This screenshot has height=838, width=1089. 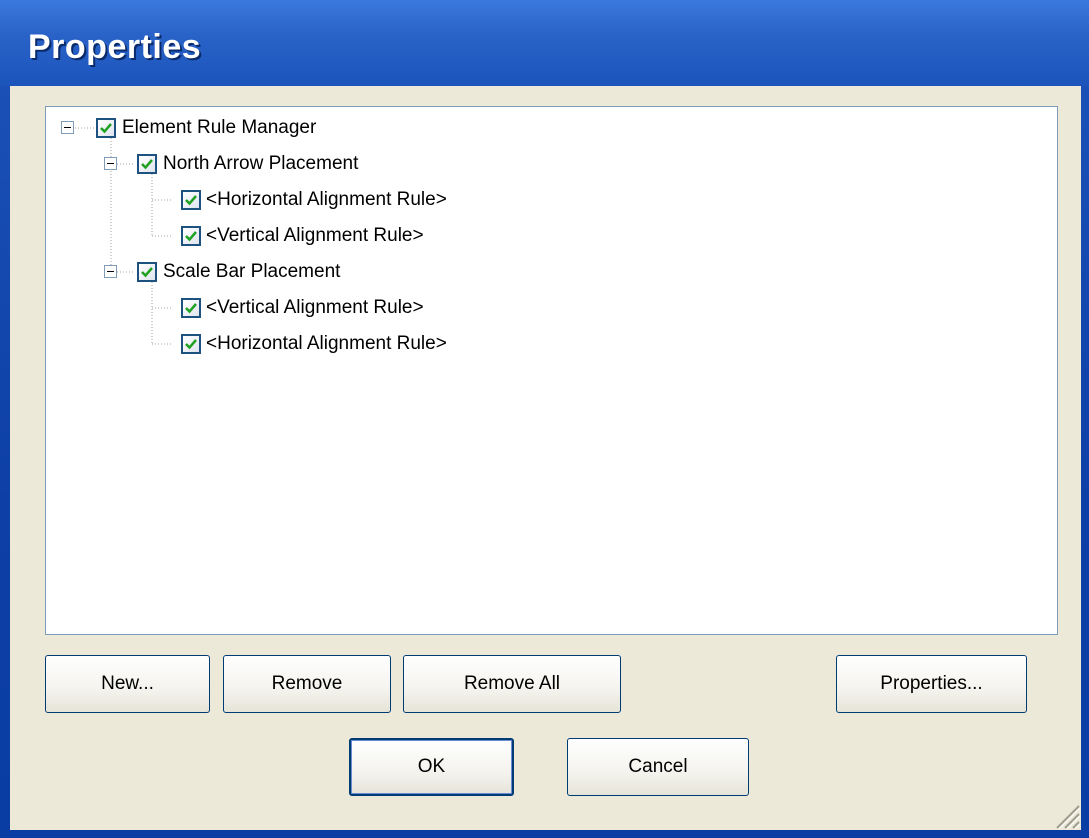 What do you see at coordinates (124, 236) in the screenshot?
I see `tree-connector-lines` at bounding box center [124, 236].